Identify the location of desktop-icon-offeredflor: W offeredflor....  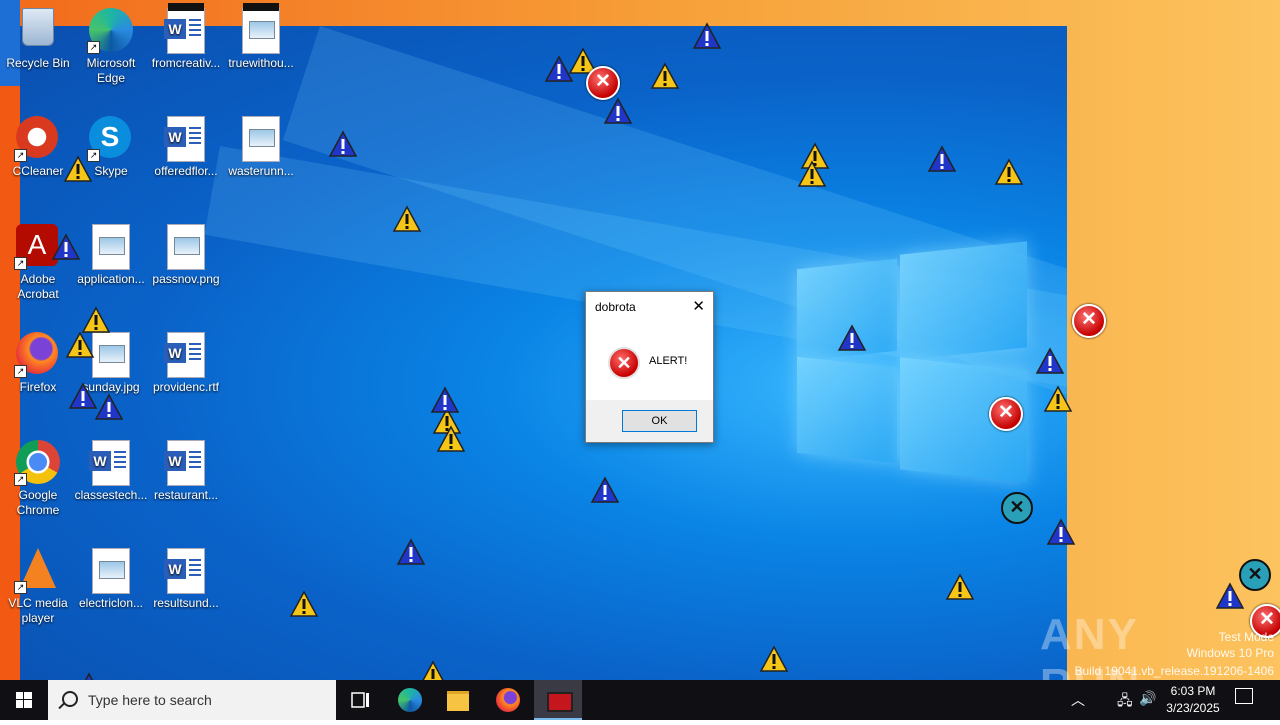
(186, 144).